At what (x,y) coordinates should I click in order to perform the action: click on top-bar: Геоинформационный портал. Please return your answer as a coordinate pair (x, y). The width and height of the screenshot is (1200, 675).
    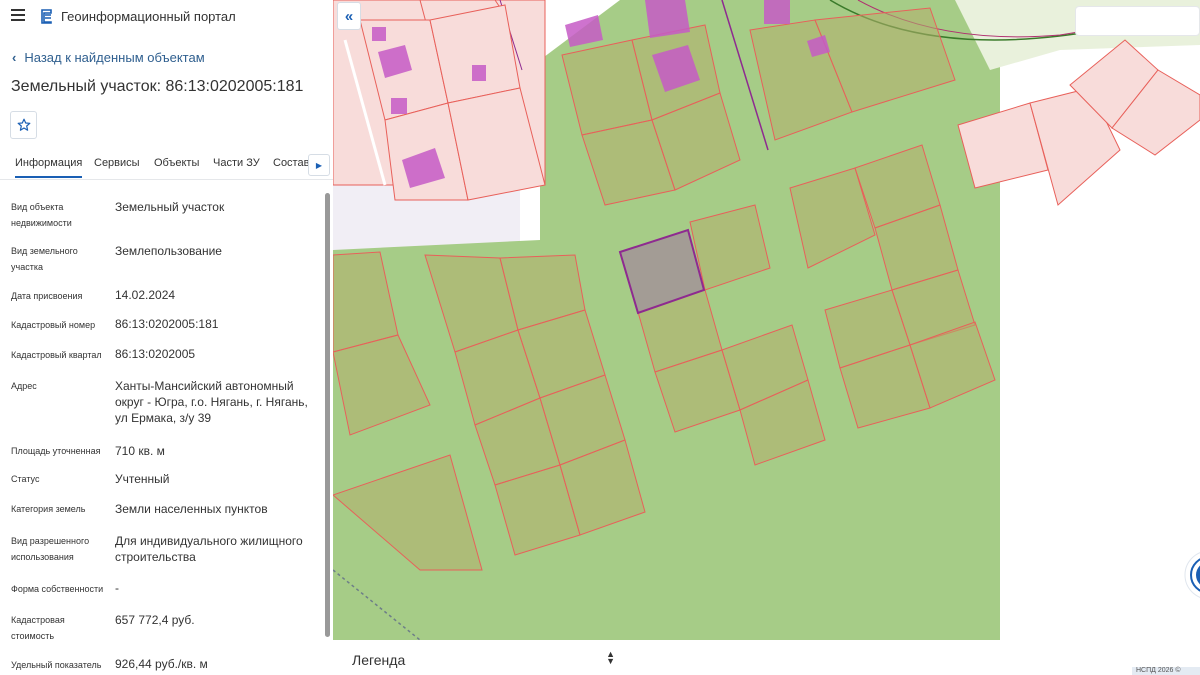
    Looking at the image, I should click on (166, 17).